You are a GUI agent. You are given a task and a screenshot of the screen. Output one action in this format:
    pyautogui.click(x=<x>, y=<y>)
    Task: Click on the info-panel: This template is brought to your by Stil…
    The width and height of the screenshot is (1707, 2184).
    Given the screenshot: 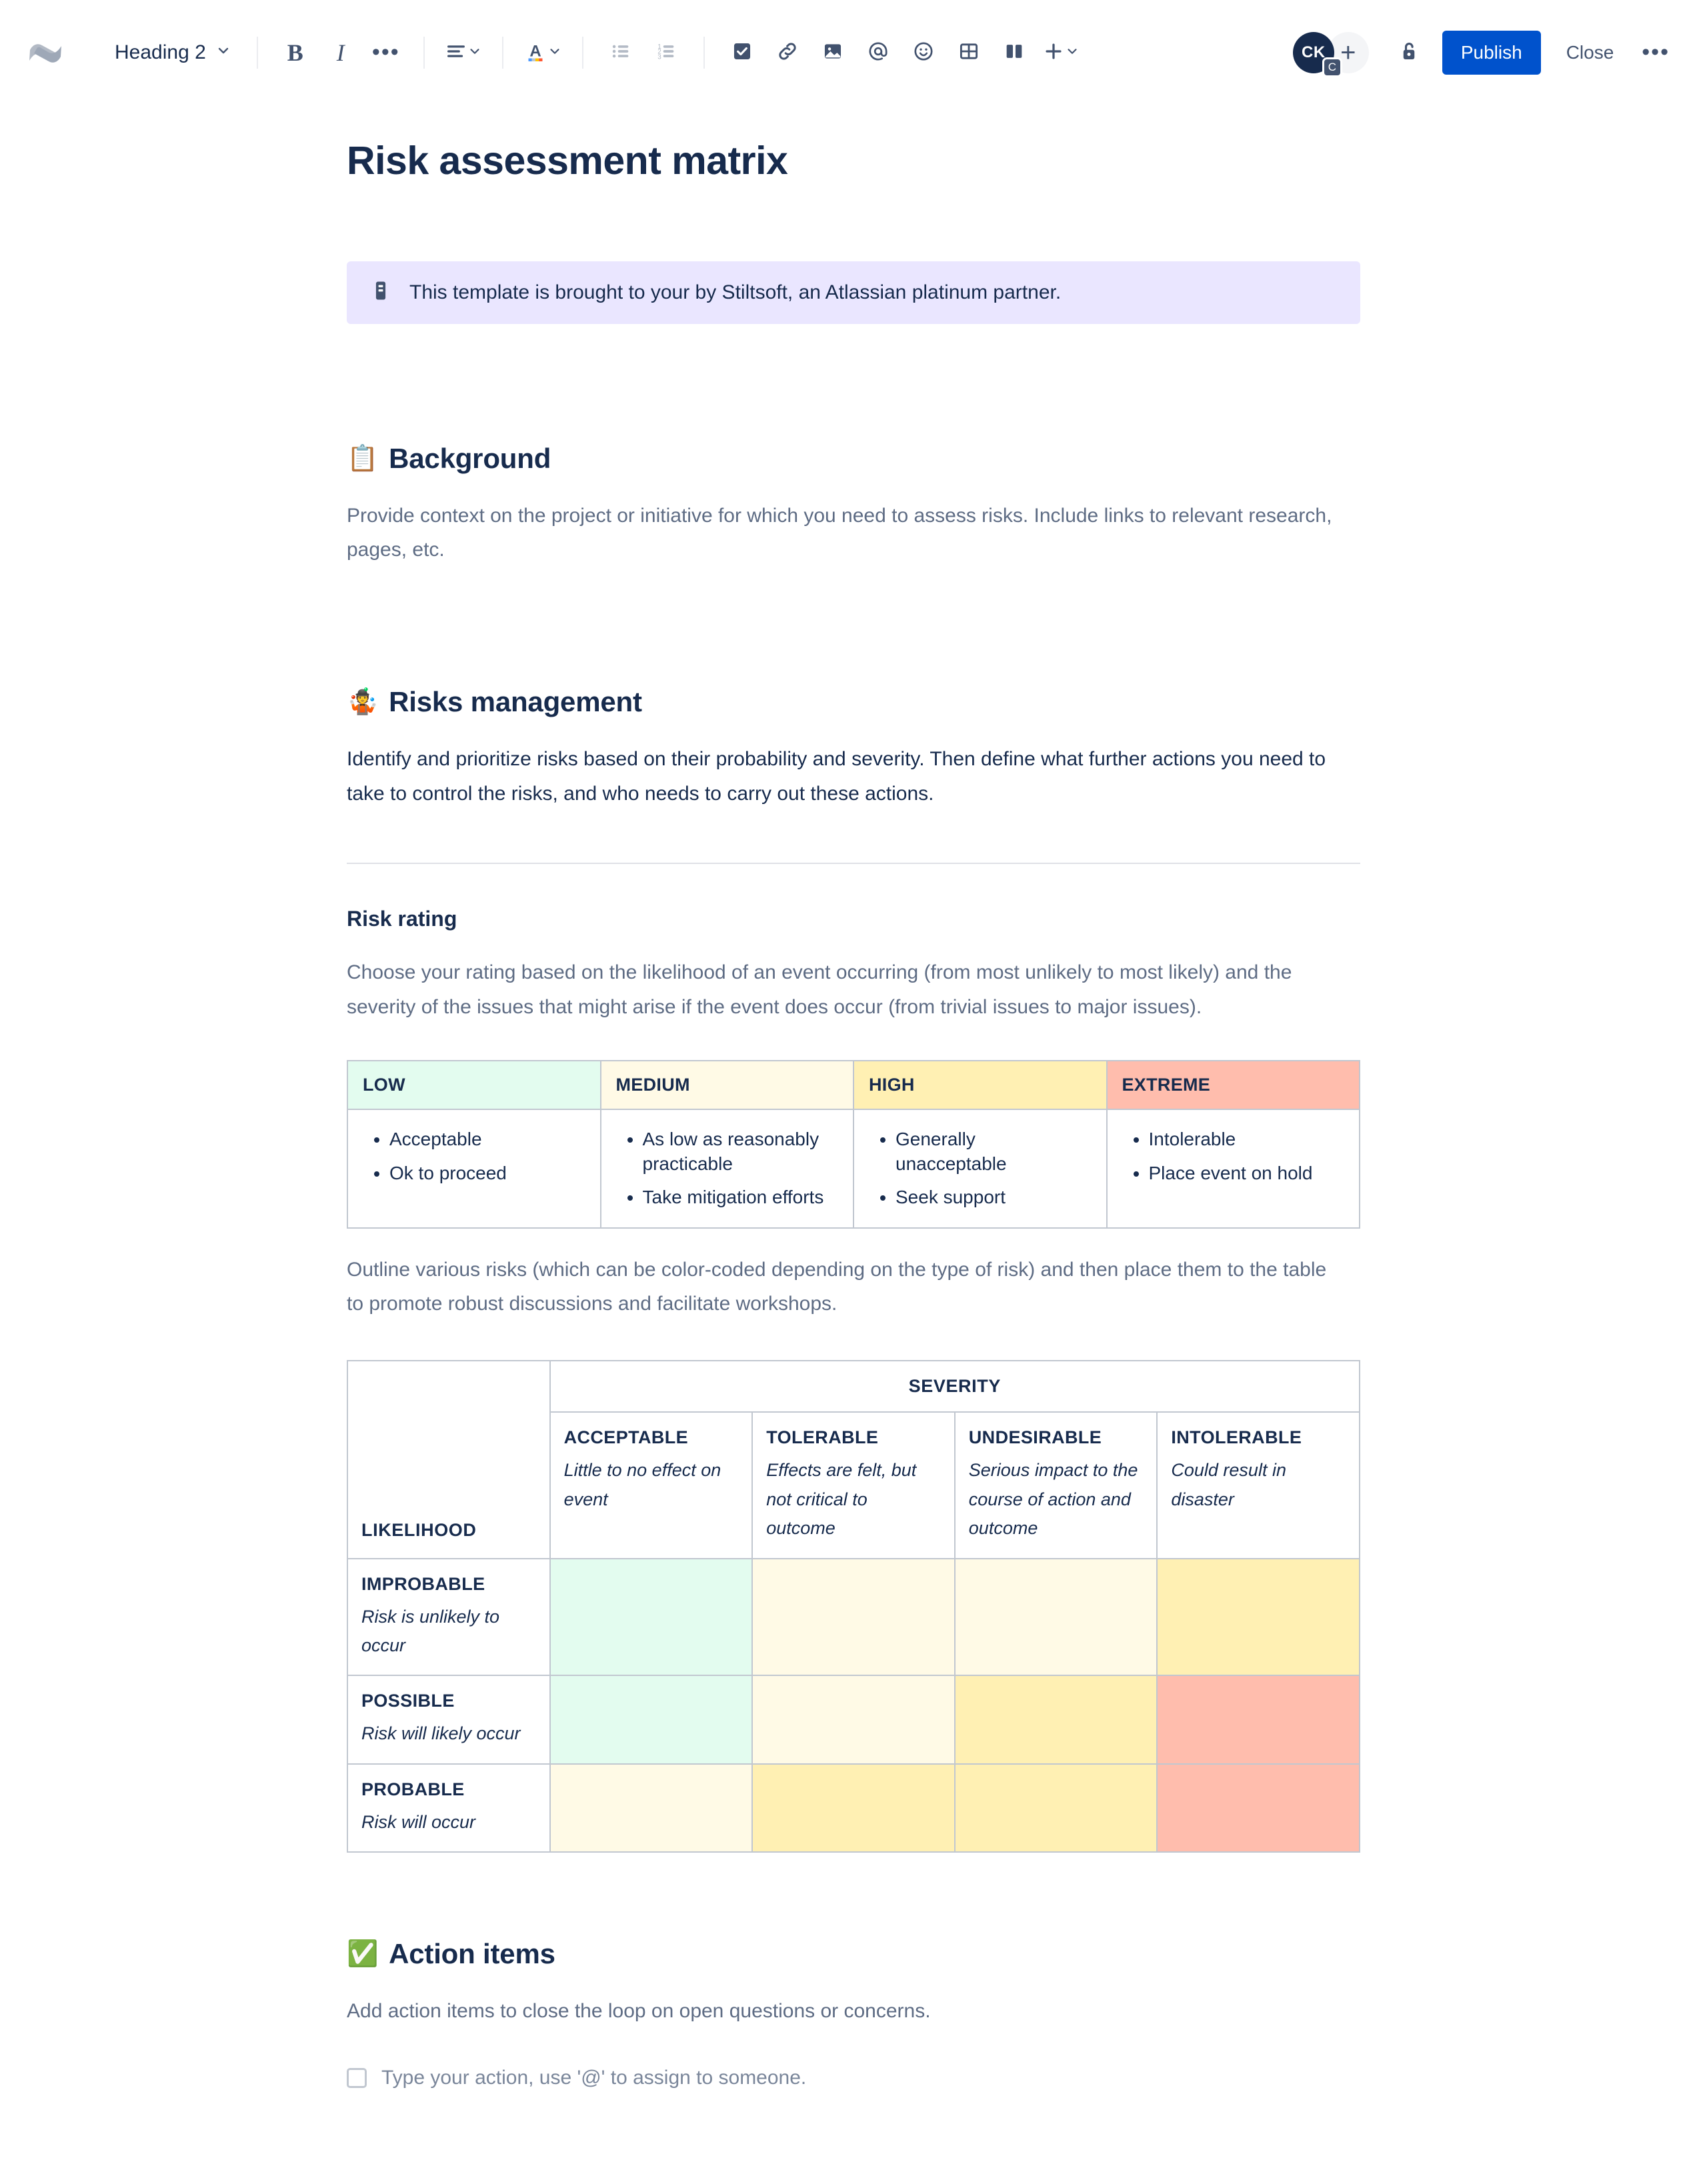 What is the action you would take?
    pyautogui.click(x=853, y=292)
    